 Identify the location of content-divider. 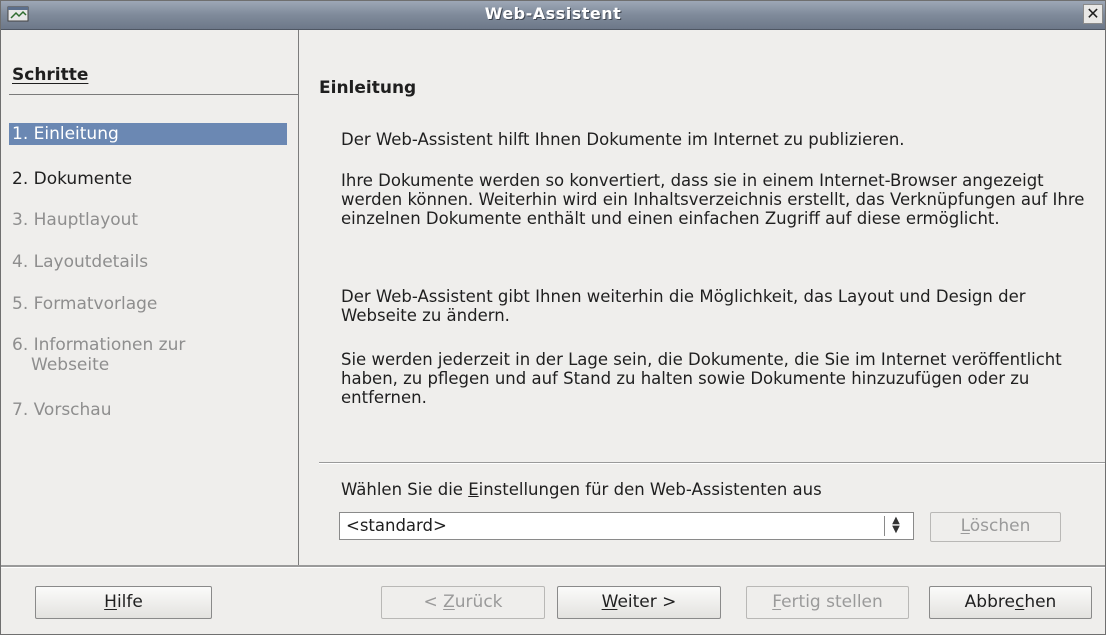
(712, 463).